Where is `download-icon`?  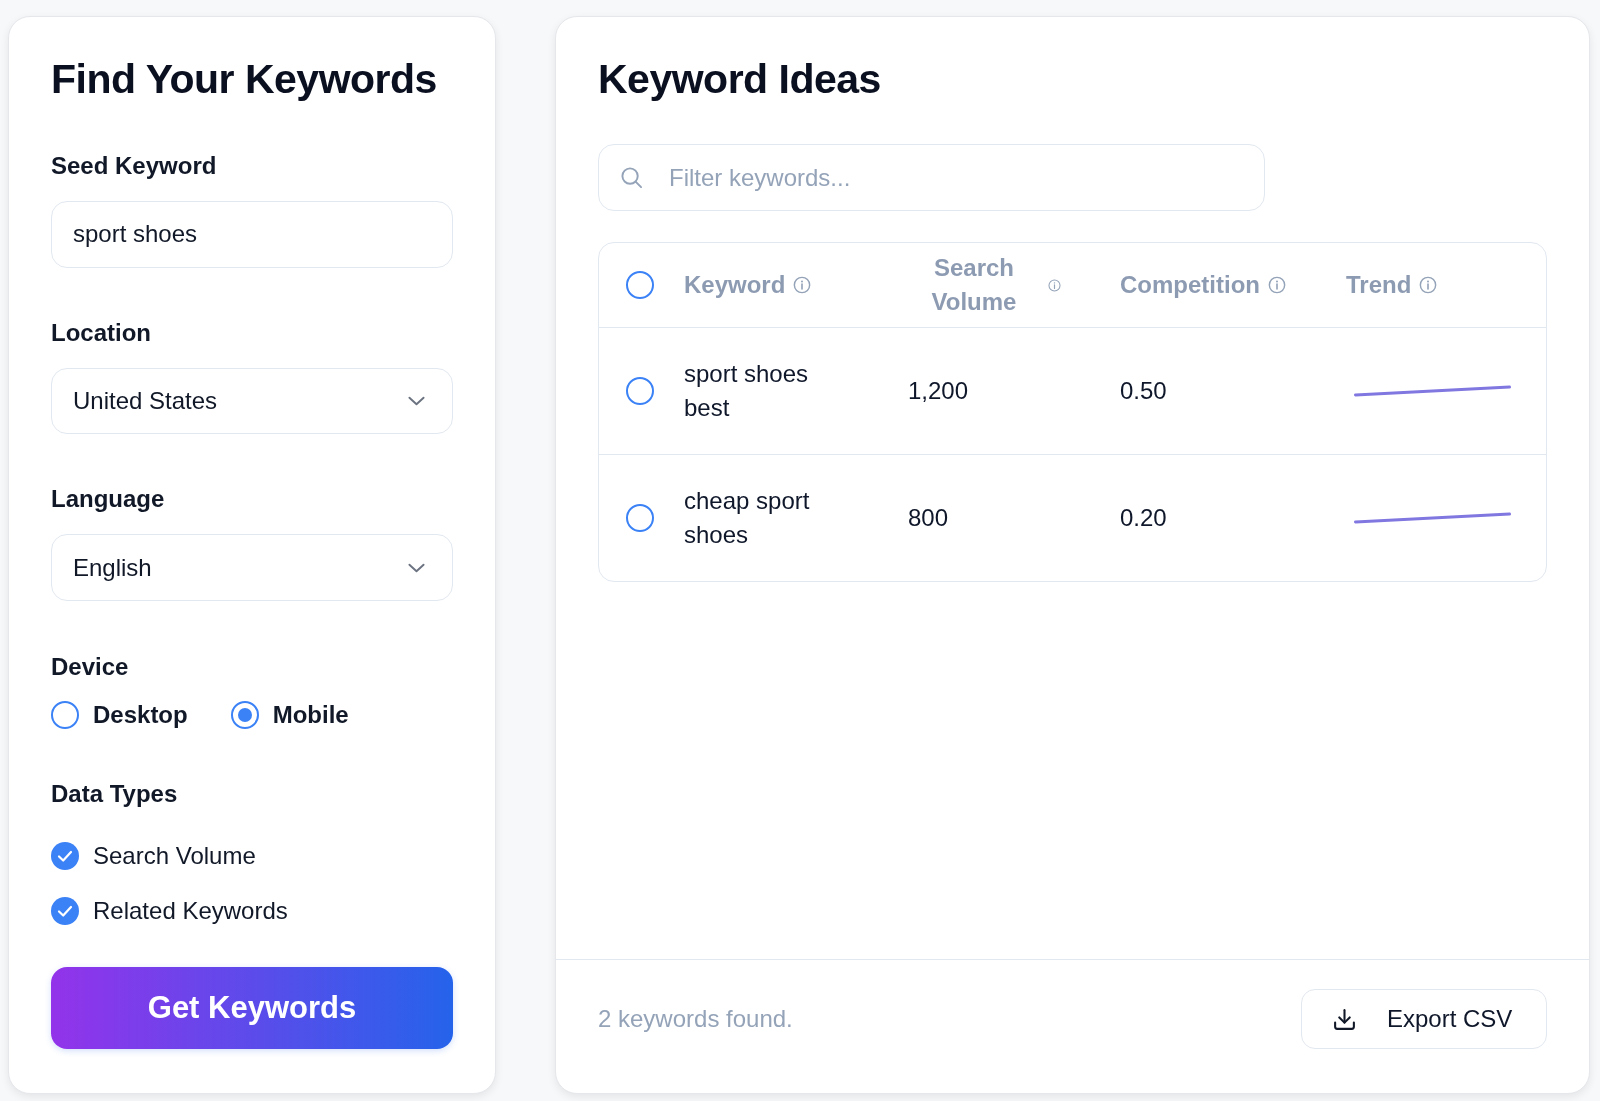 download-icon is located at coordinates (1344, 1019).